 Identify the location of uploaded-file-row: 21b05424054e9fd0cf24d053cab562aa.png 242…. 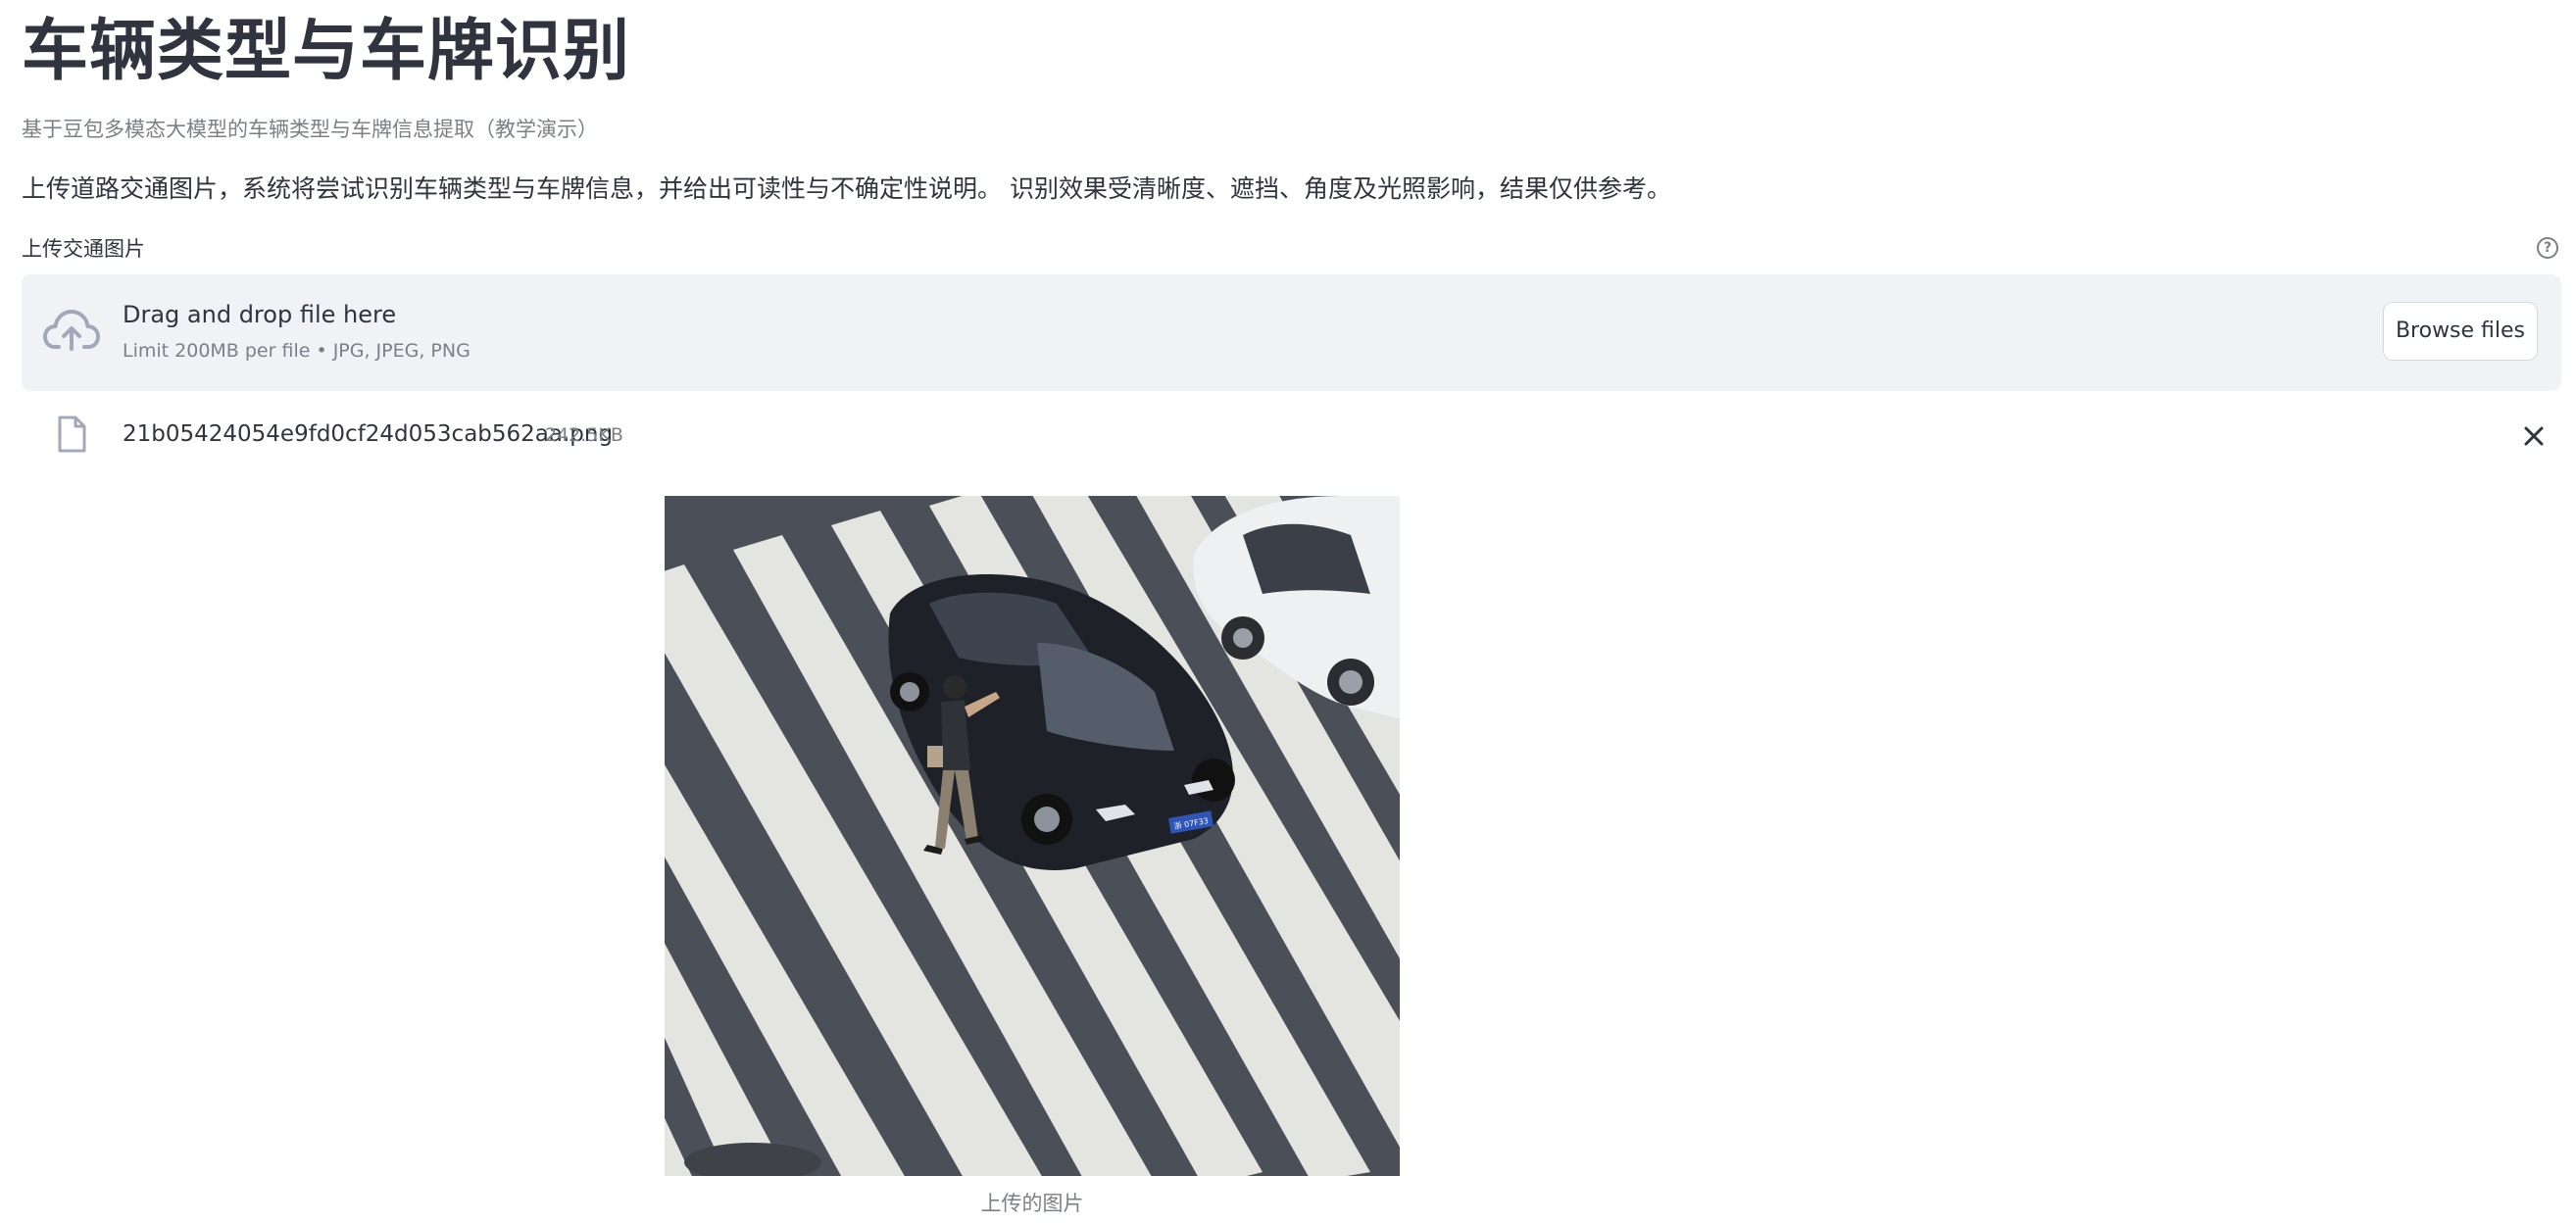
(1291, 436).